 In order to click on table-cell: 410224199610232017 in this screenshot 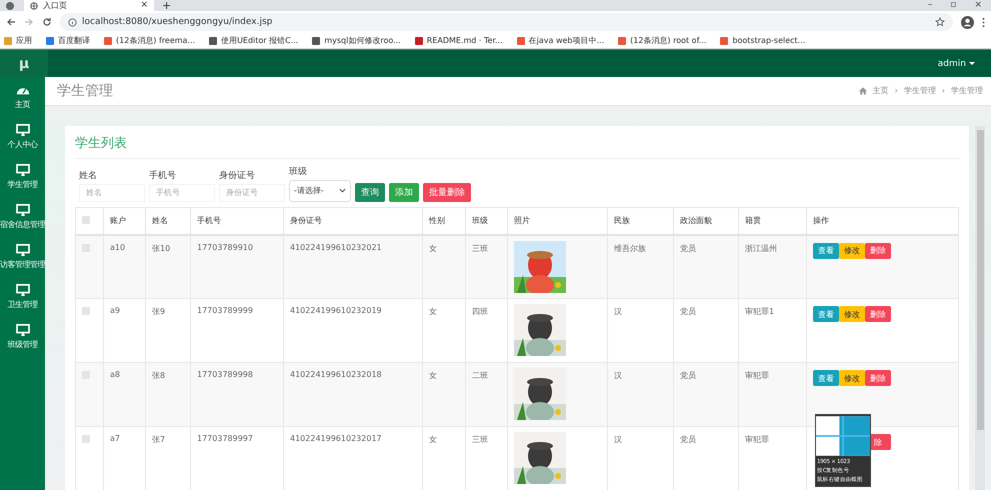, I will do `click(336, 438)`.